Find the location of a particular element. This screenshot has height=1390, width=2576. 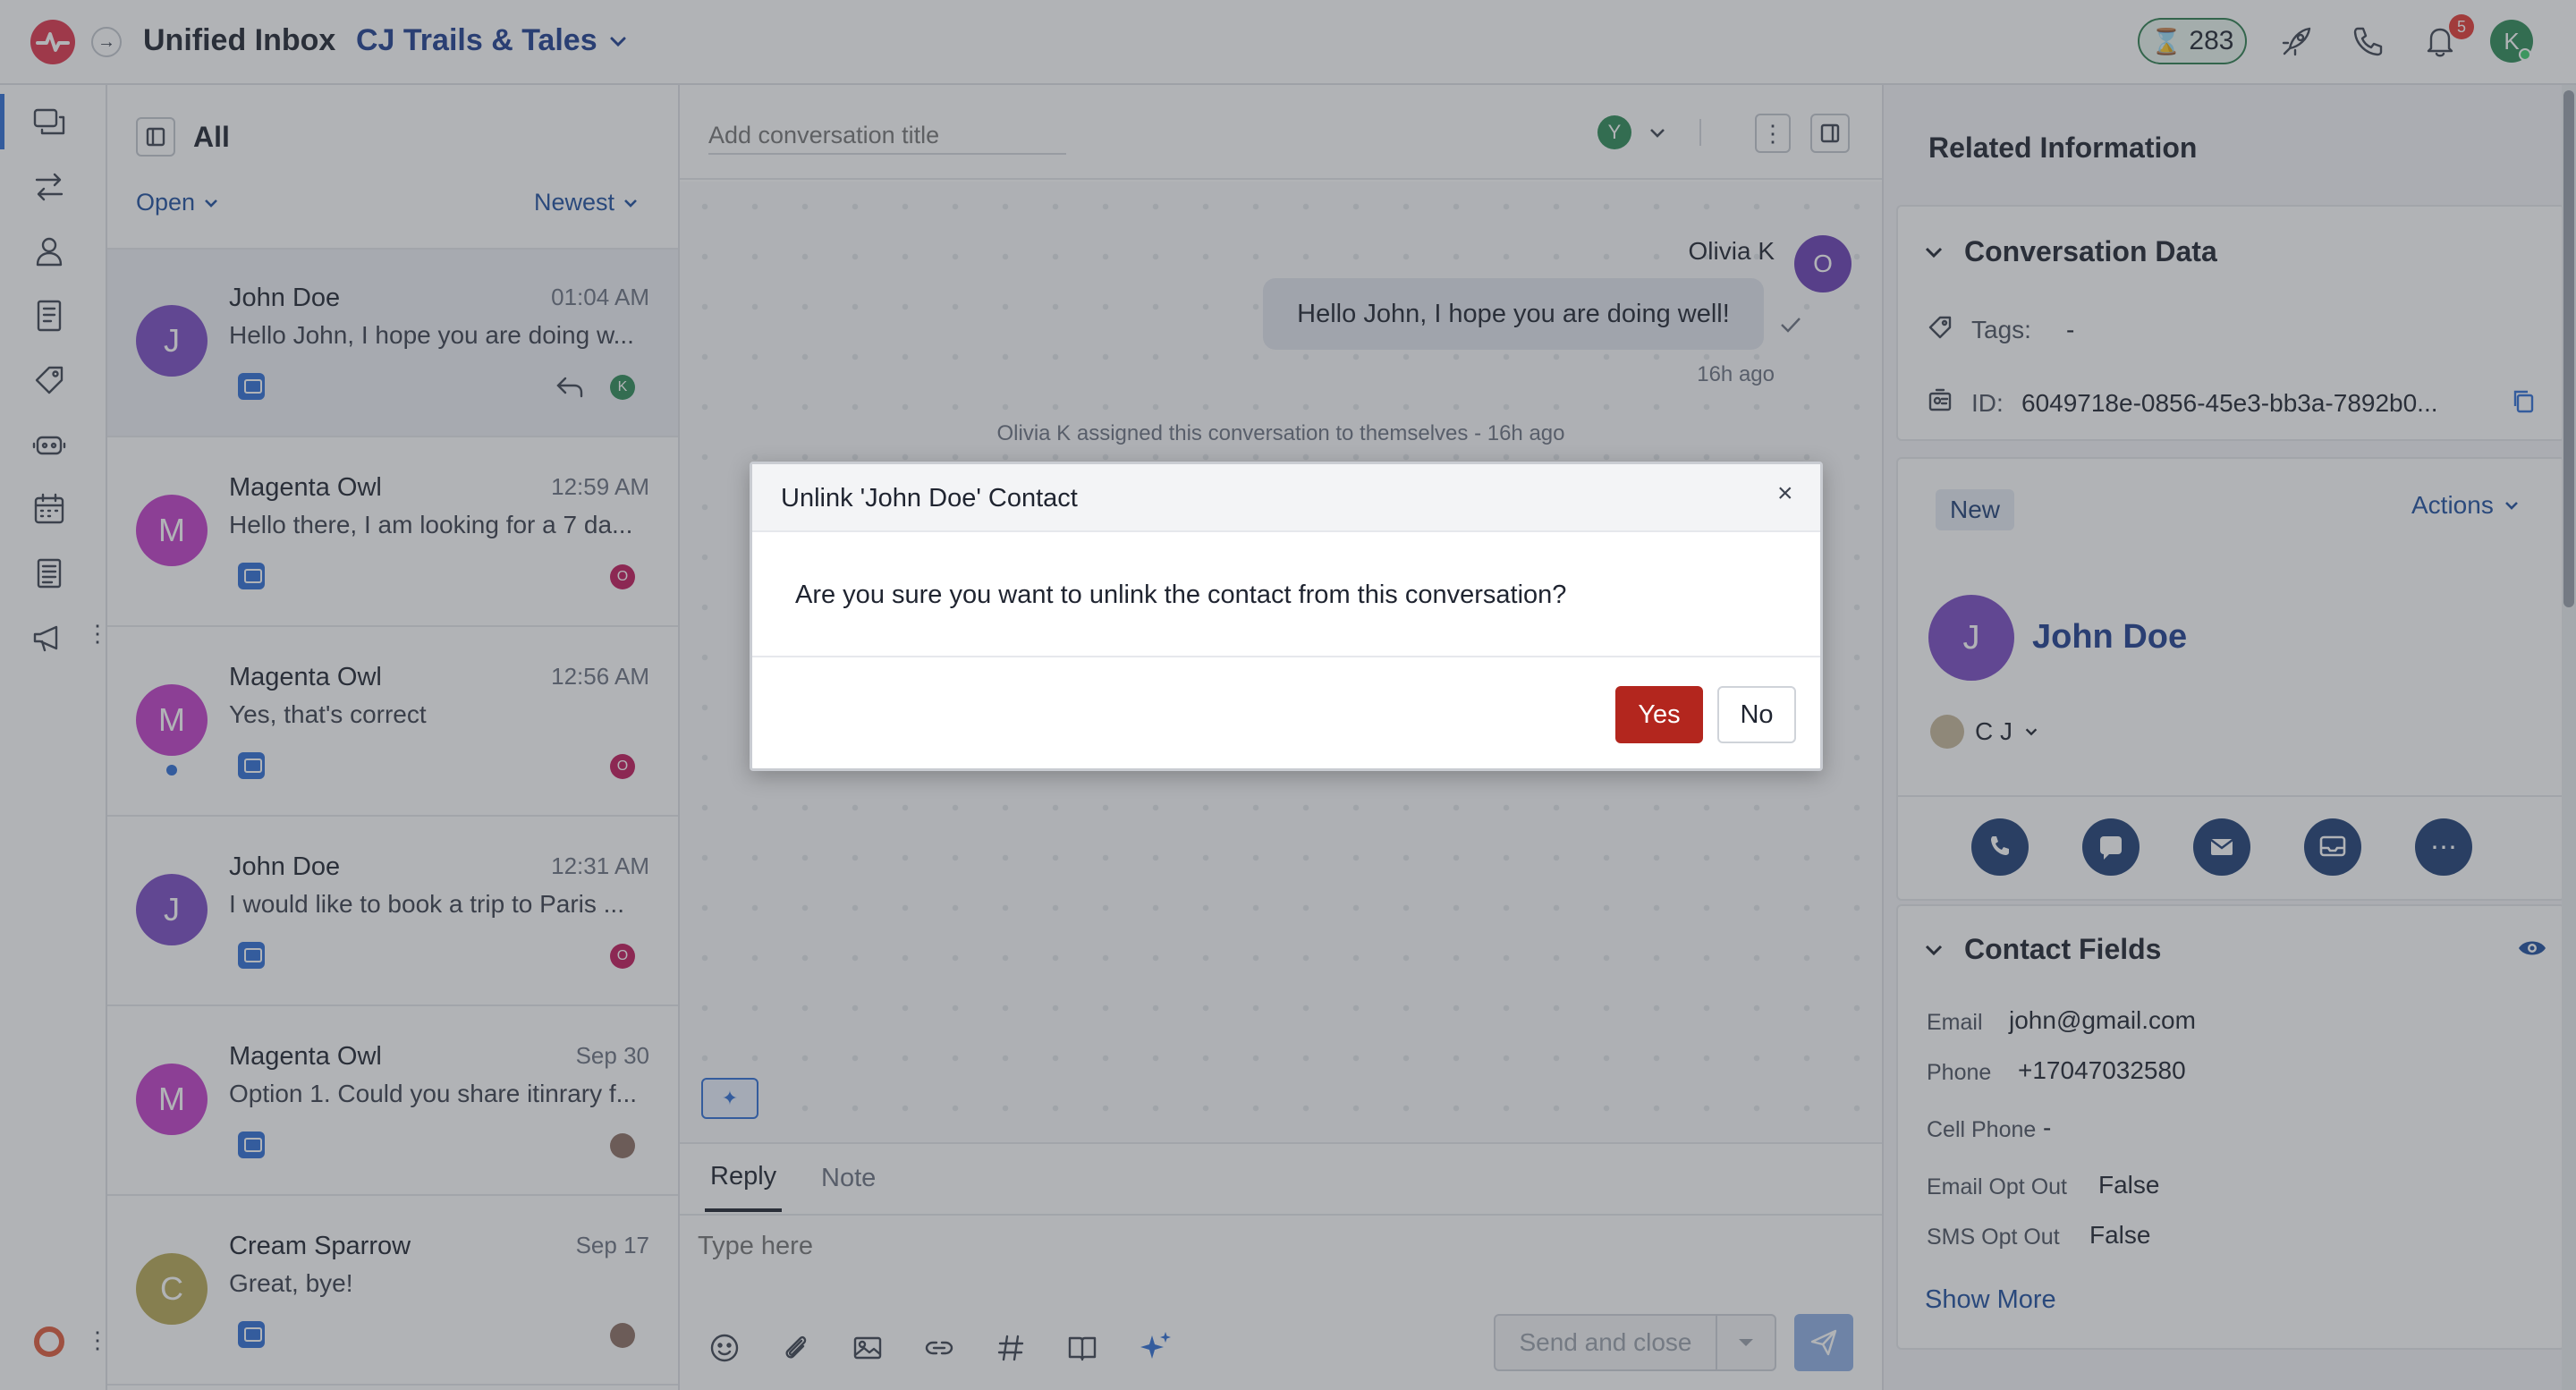

dialog-title: Unlink 'John Doe' Contact is located at coordinates (929, 498).